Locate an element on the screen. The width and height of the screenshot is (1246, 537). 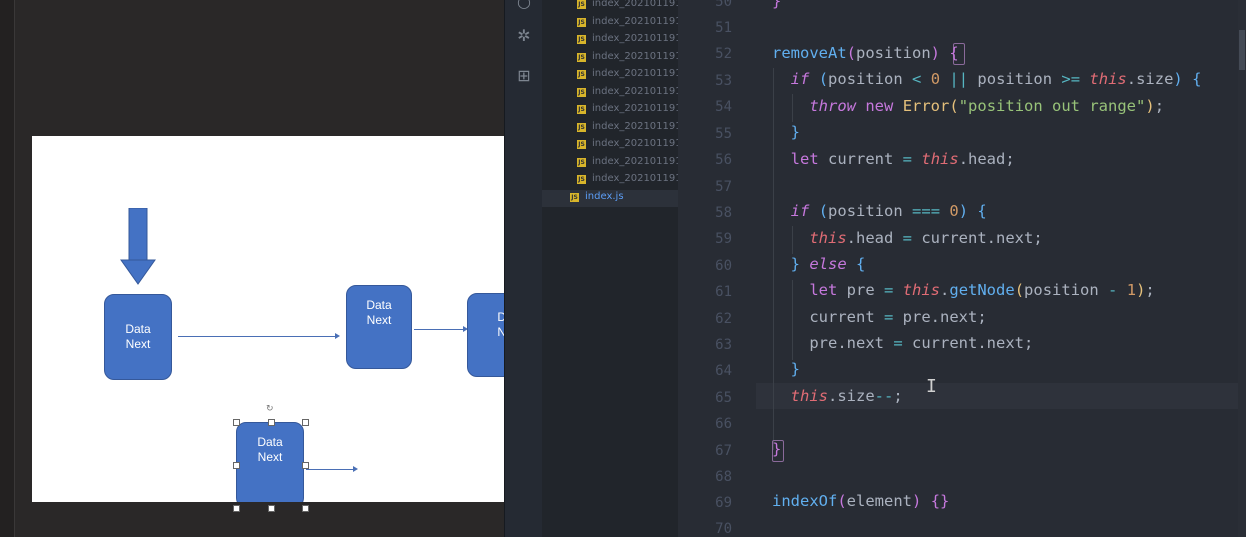
code-line: pre.next = current.next; is located at coordinates (903, 343).